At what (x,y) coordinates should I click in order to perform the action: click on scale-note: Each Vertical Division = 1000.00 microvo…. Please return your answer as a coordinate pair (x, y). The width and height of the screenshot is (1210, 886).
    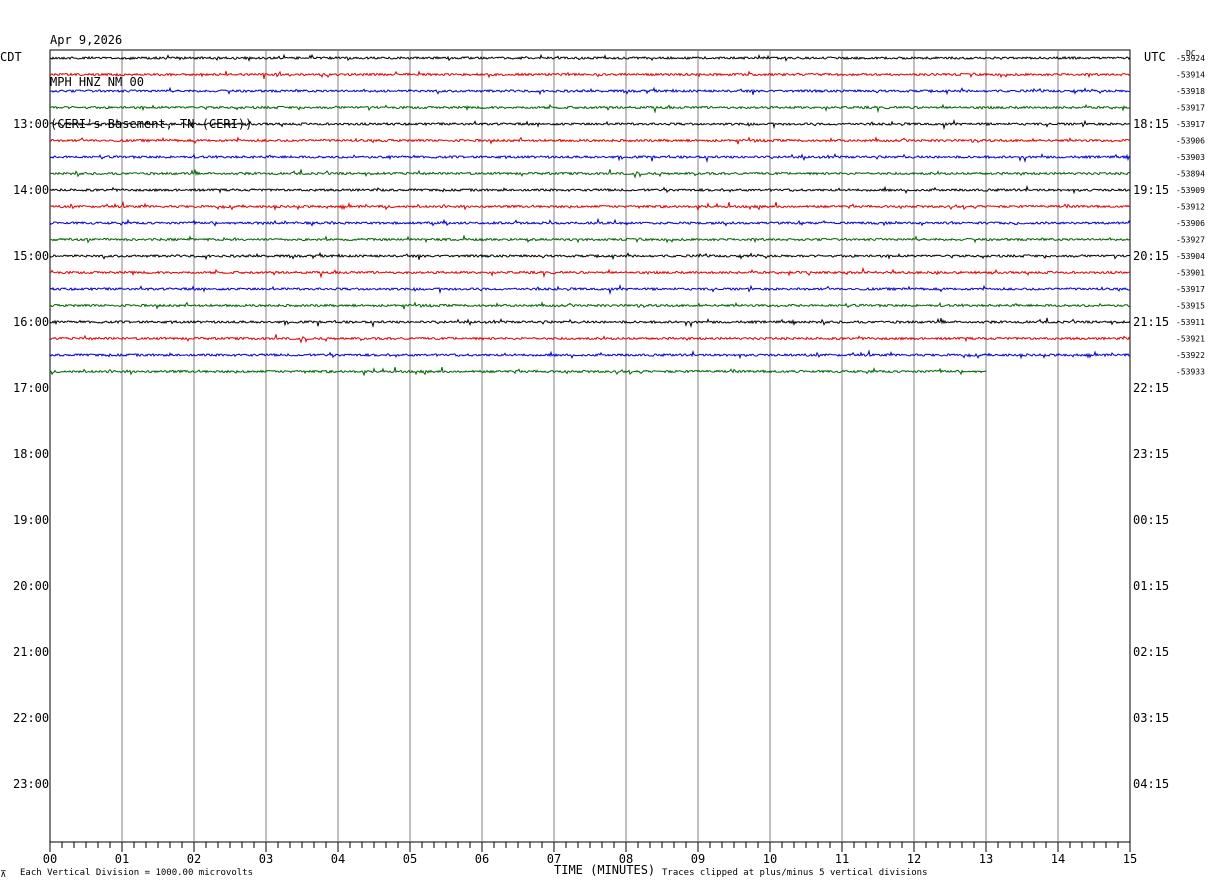
    Looking at the image, I should click on (136, 873).